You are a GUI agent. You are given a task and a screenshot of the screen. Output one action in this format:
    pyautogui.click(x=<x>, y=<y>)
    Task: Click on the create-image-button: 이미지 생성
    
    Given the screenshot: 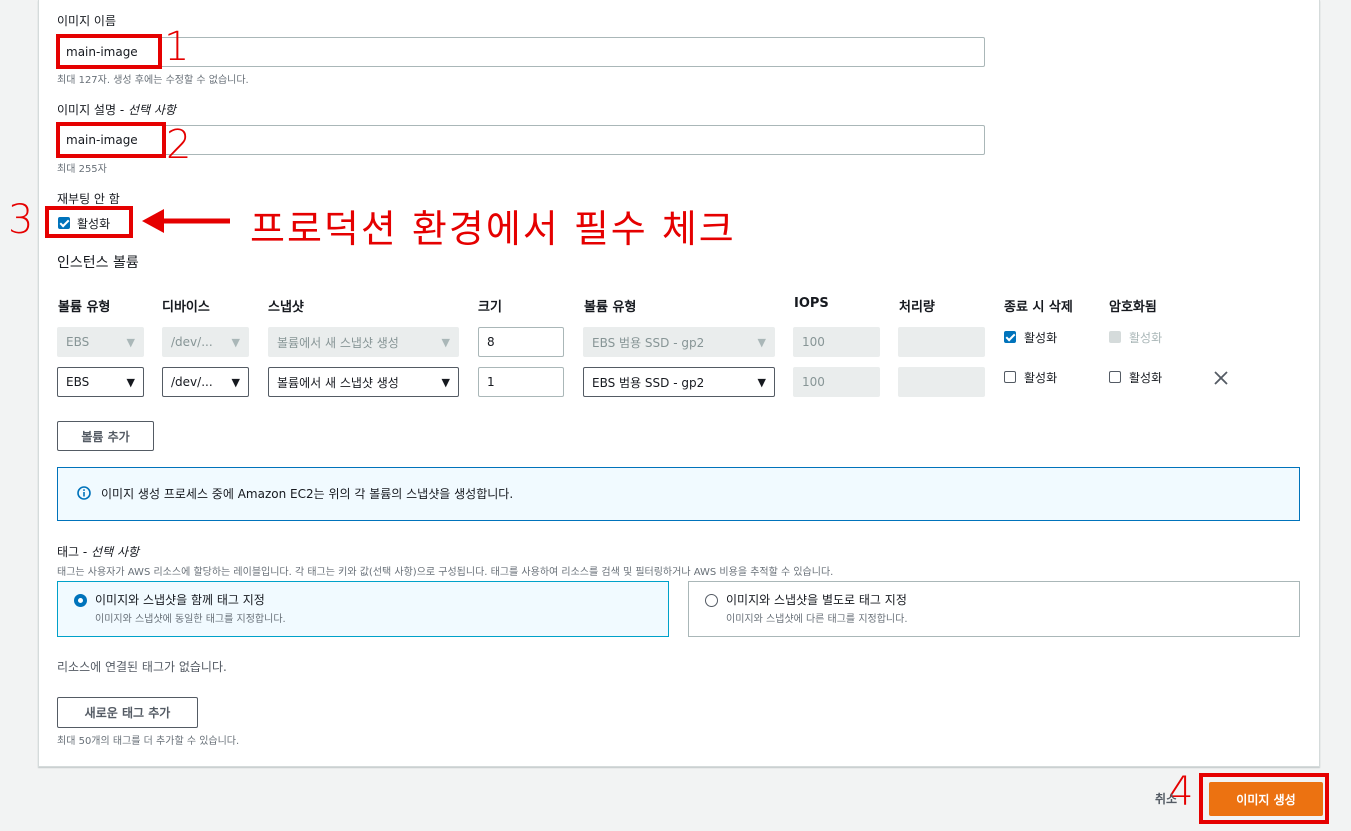 What is the action you would take?
    pyautogui.click(x=1266, y=799)
    